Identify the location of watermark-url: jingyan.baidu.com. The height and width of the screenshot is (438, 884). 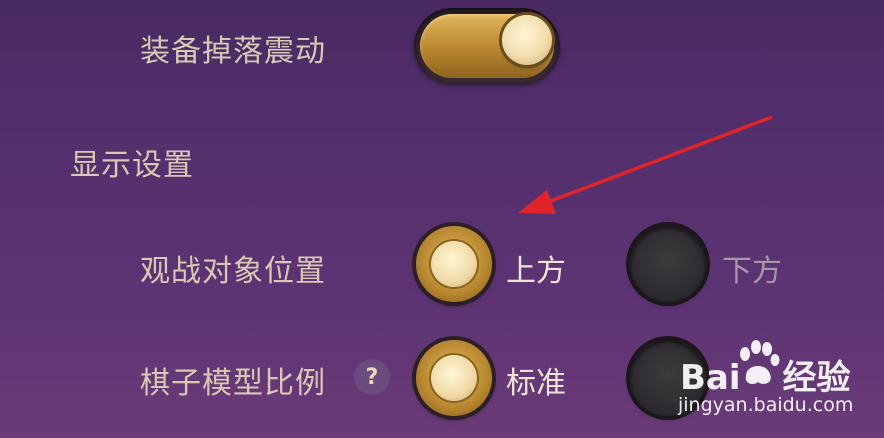
(766, 405).